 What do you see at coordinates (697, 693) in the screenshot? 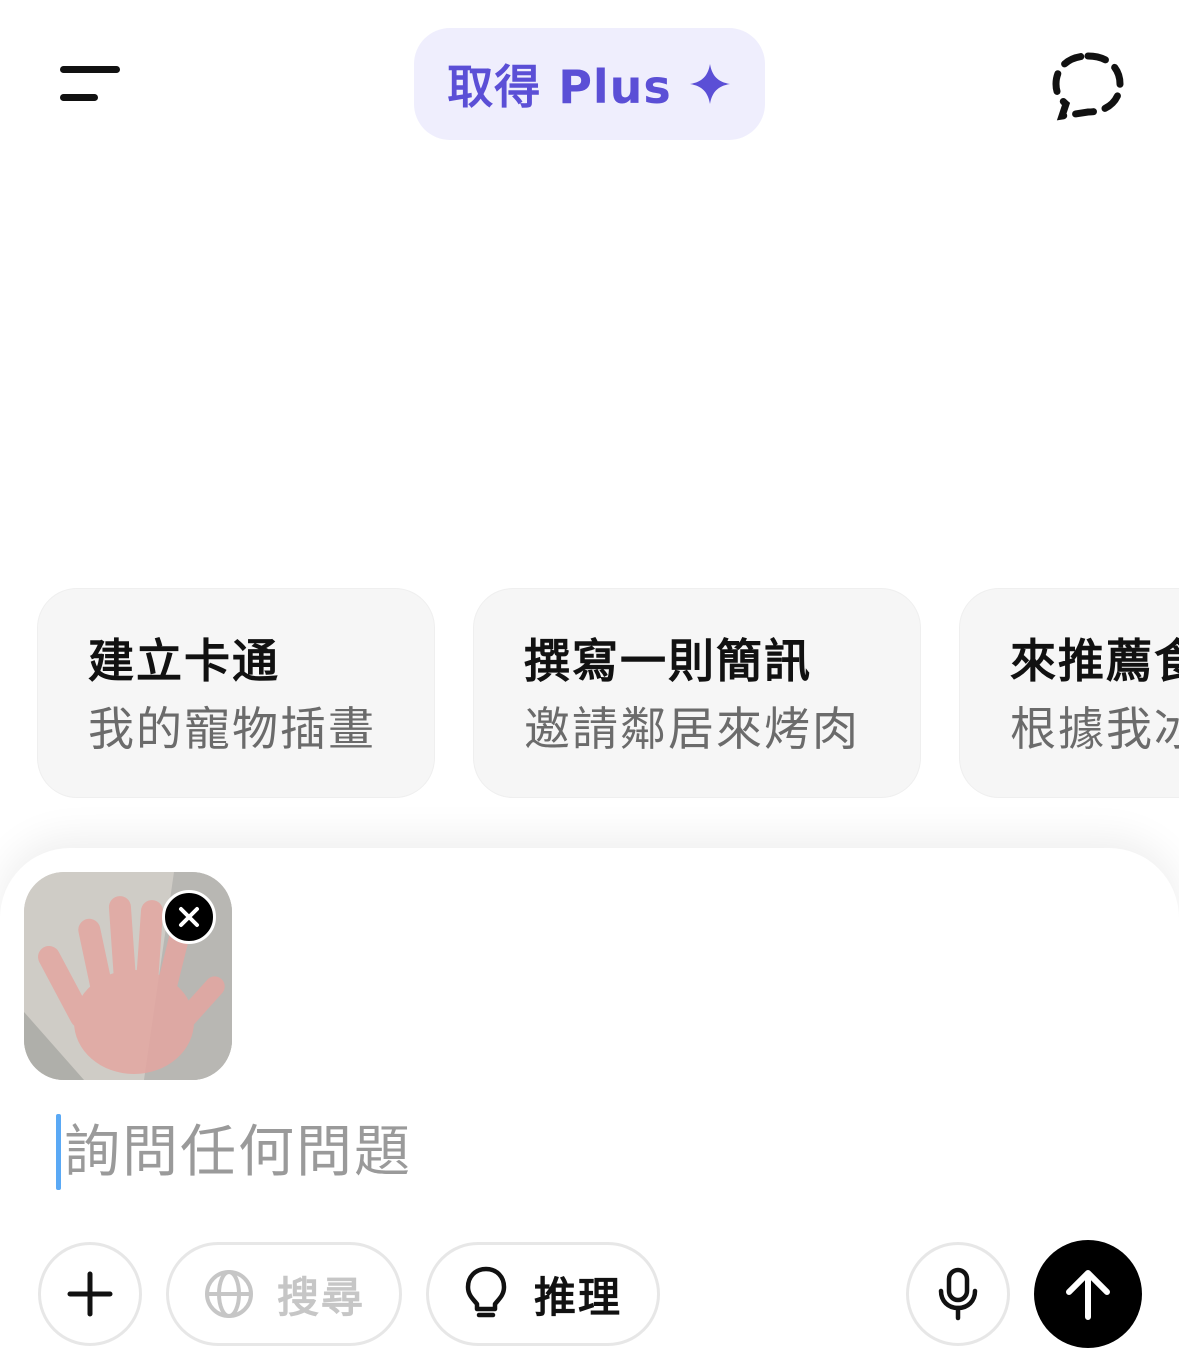
I see `suggestion-card: 撰寫一則簡訊 邀請鄰居來烤肉` at bounding box center [697, 693].